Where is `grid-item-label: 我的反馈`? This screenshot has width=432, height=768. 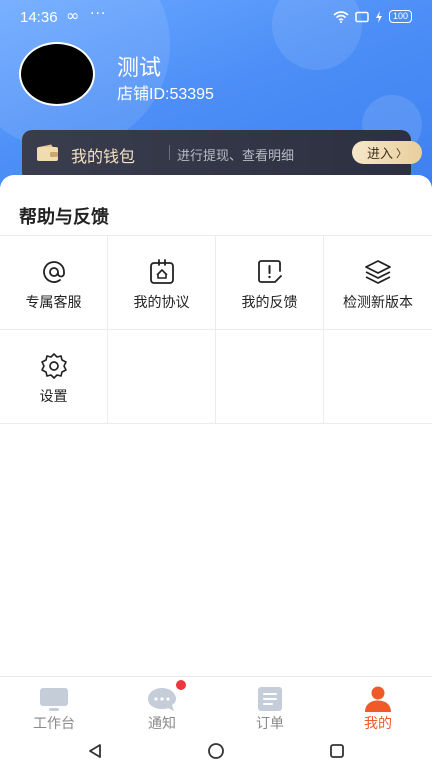 grid-item-label: 我的反馈 is located at coordinates (269, 303).